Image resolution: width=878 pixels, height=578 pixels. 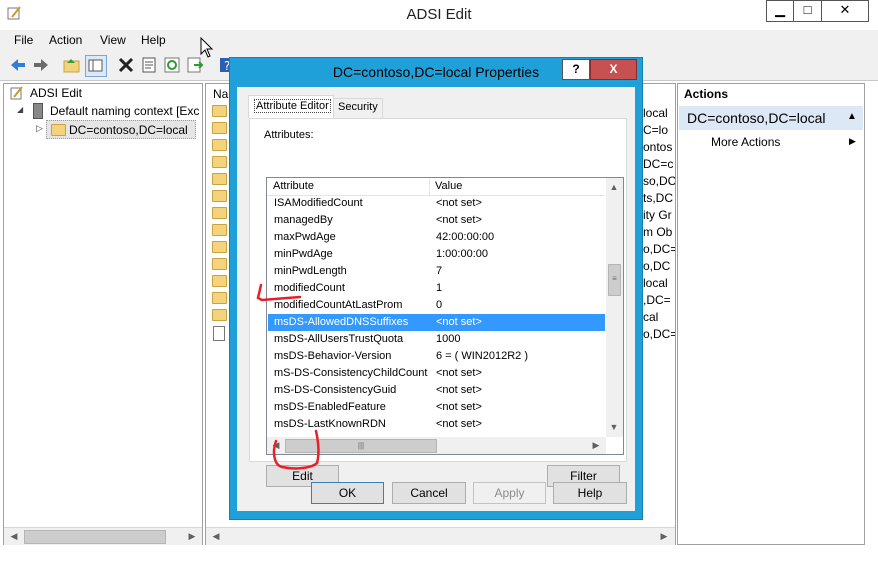 I want to click on annotation-marks, so click(x=288, y=376).